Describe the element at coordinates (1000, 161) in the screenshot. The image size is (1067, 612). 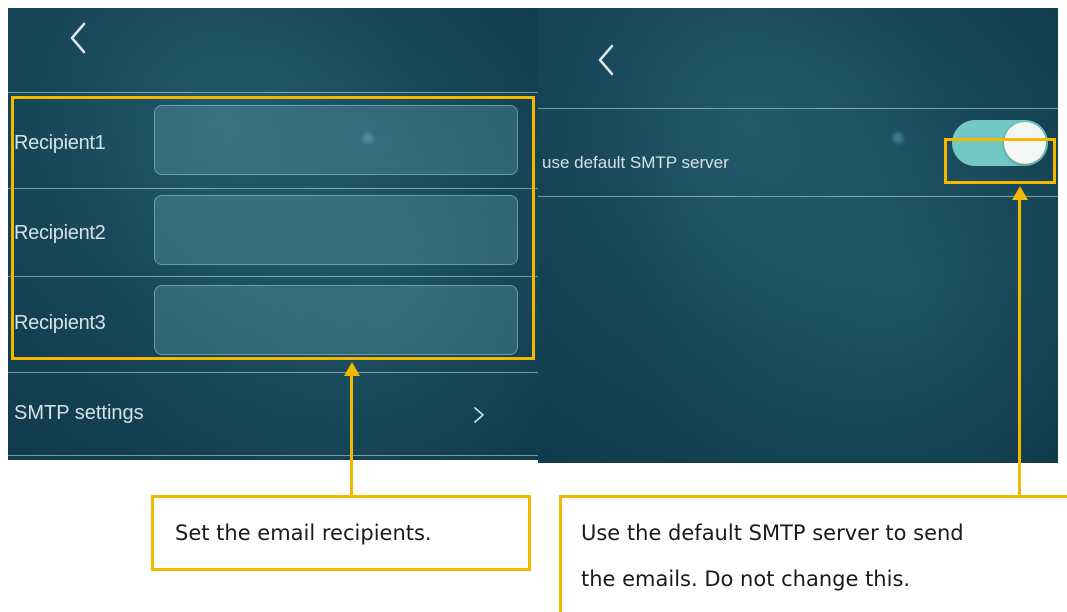
I see `toggle-highlight` at that location.